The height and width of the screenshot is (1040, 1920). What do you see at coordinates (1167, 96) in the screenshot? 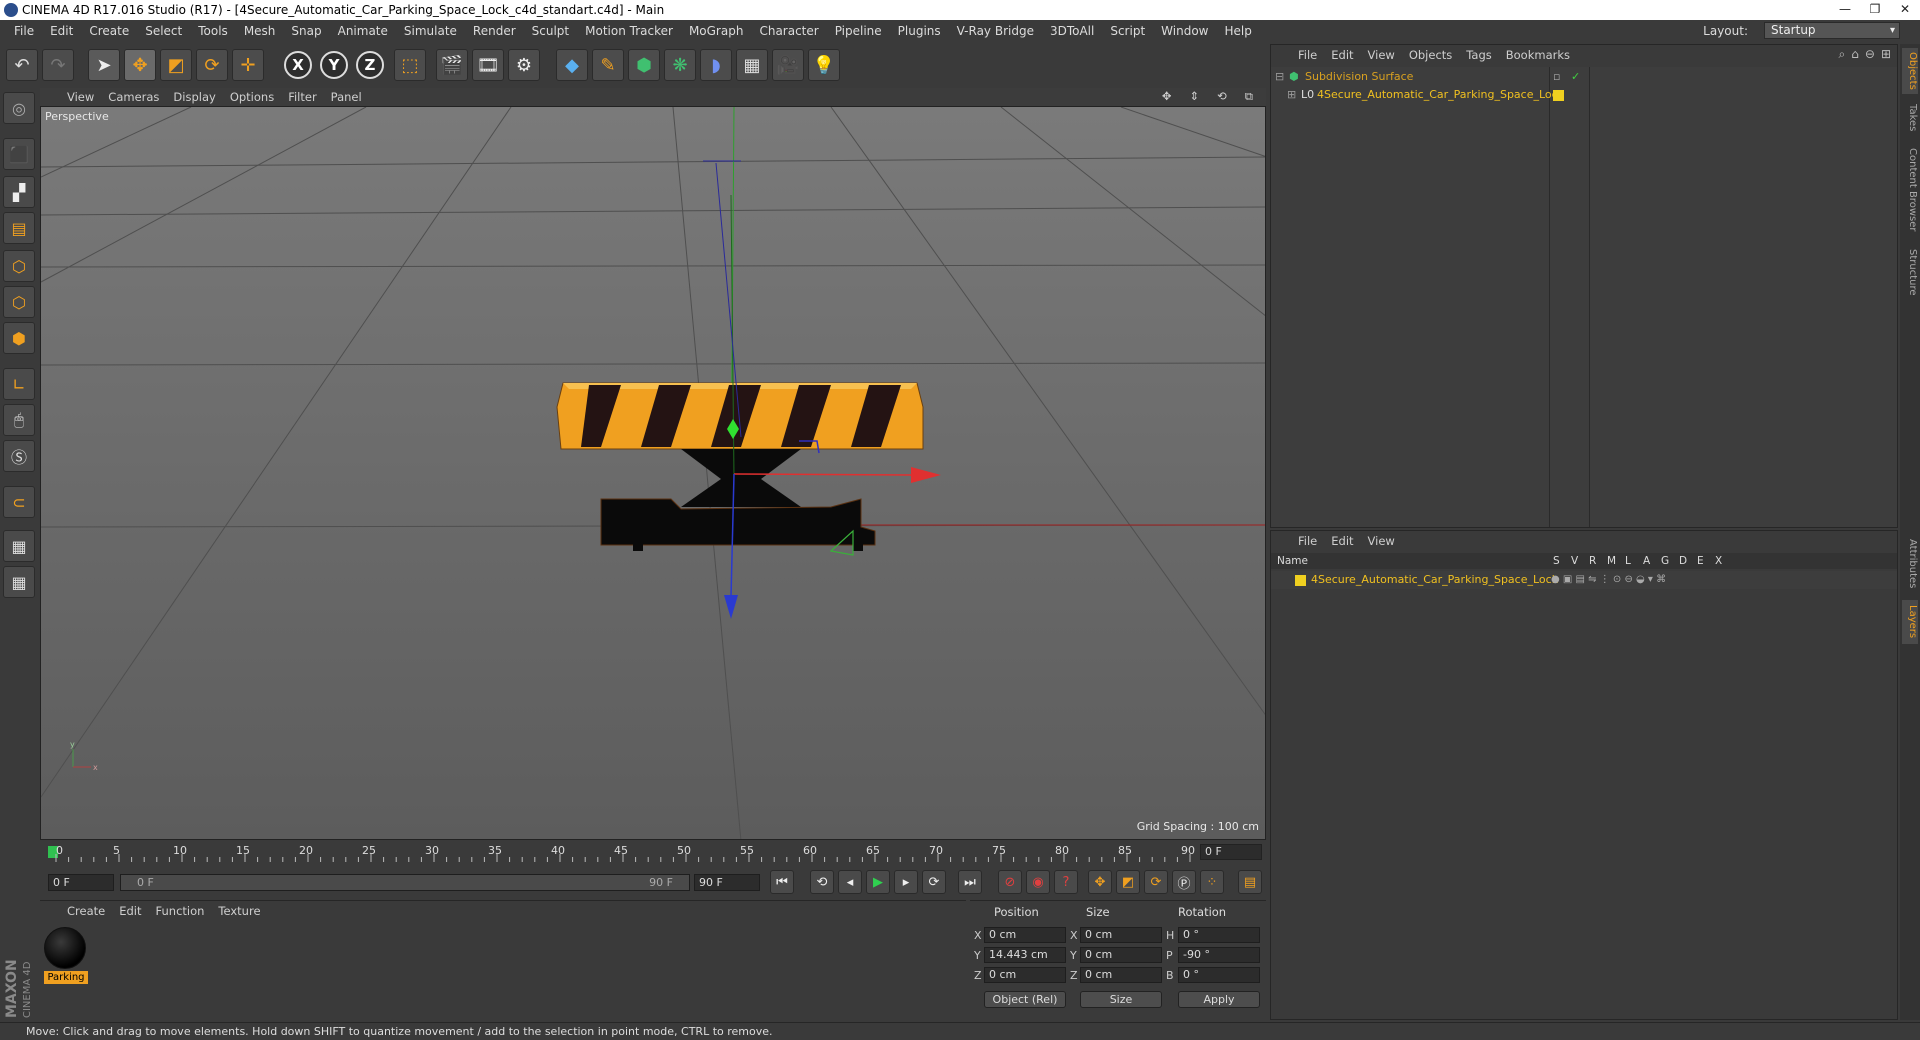
I see `pan-view-icon: ✥` at bounding box center [1167, 96].